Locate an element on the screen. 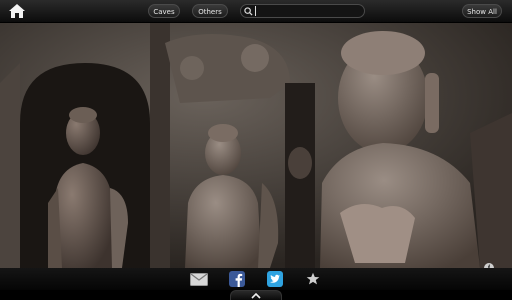 This screenshot has height=300, width=512. twitter-share-button is located at coordinates (275, 279).